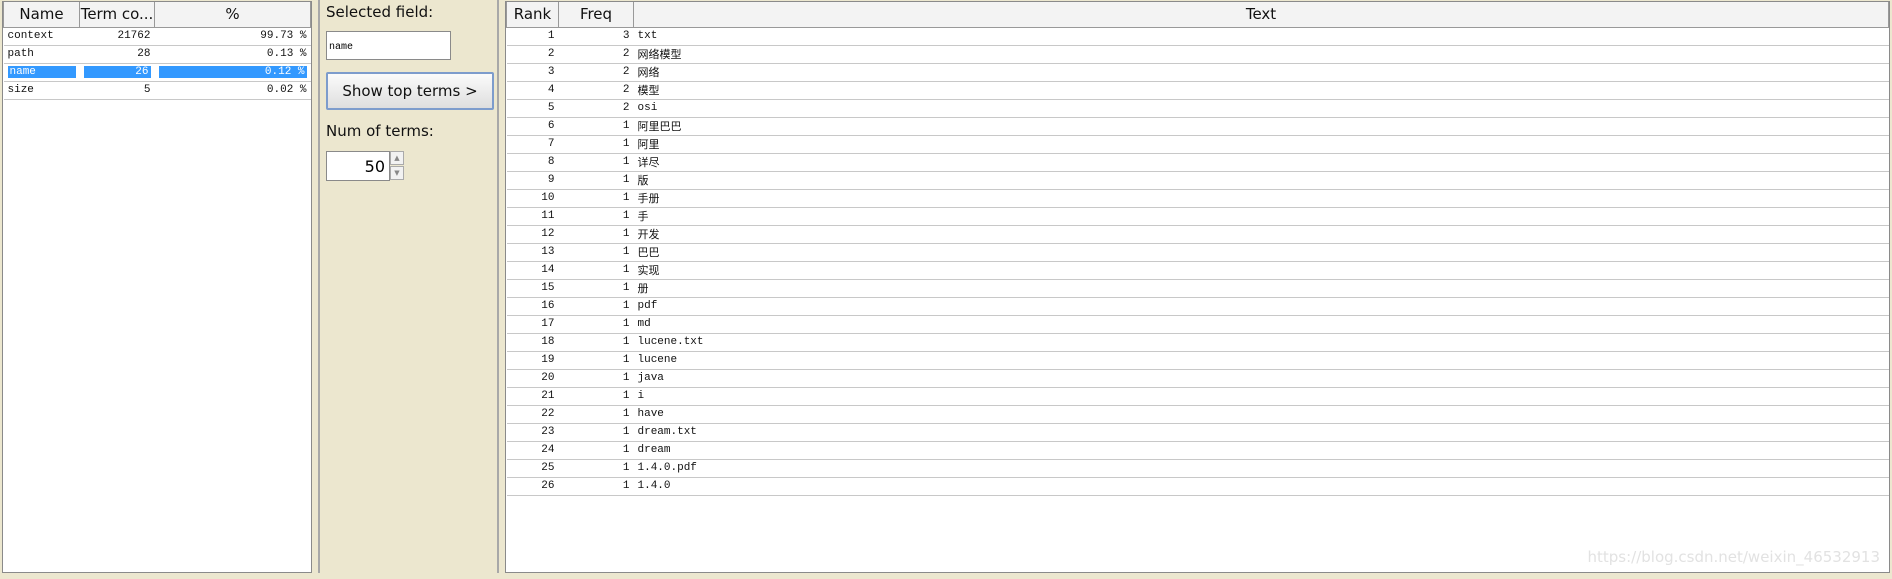 The height and width of the screenshot is (579, 1892). Describe the element at coordinates (358, 166) in the screenshot. I see `num-terms-spinner: 50` at that location.